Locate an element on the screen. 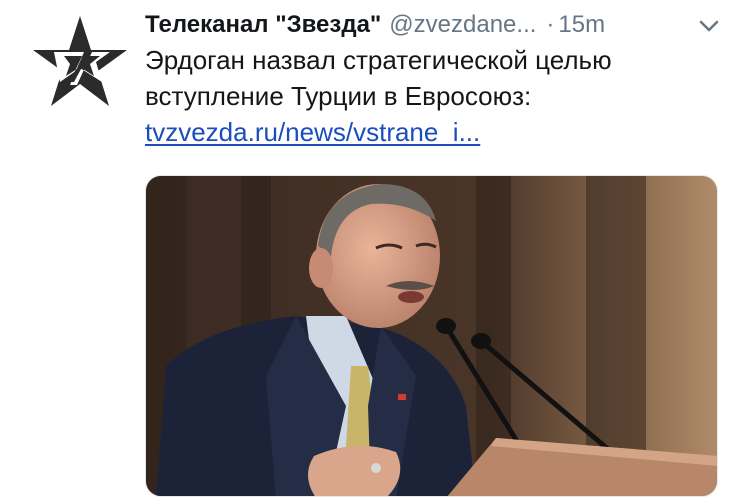 The image size is (750, 504). tweet-text-line: Эрдоган назвал стратегической целью is located at coordinates (378, 60).